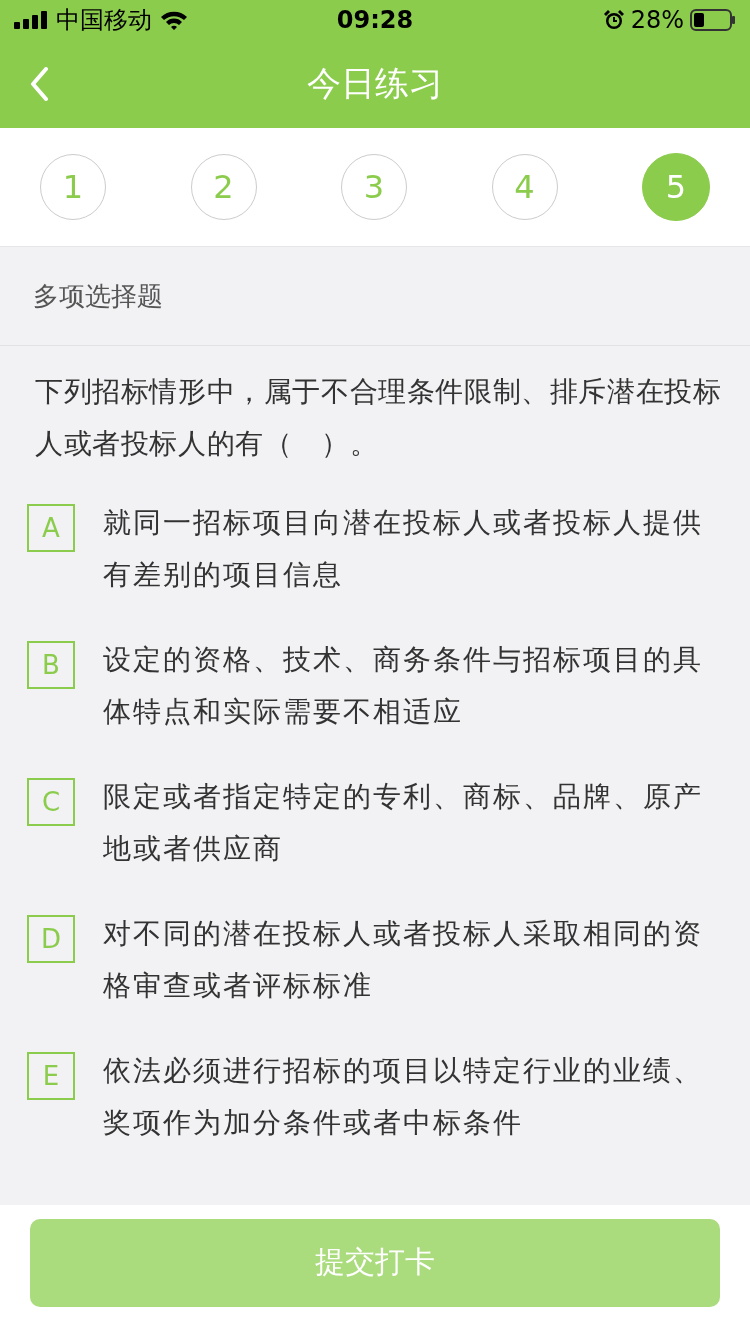  Describe the element at coordinates (40, 84) in the screenshot. I see `back-icon` at that location.